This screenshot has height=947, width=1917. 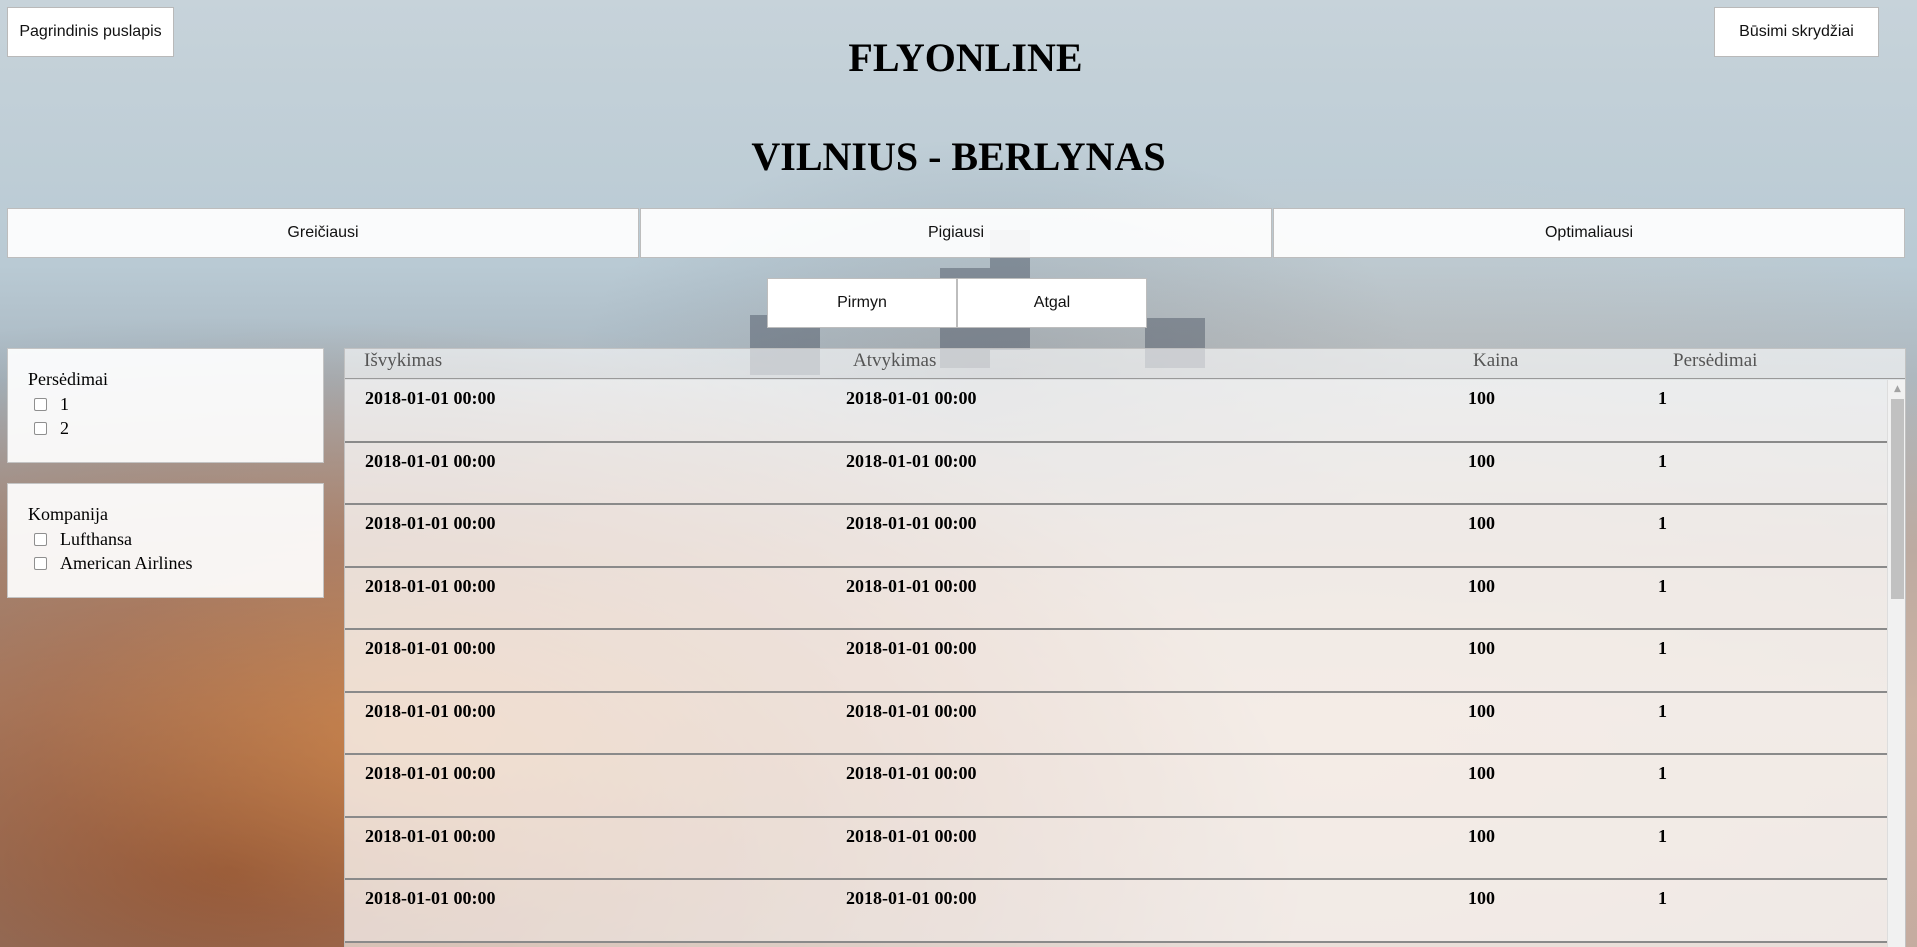 What do you see at coordinates (1052, 303) in the screenshot?
I see `back-button: Atgal` at bounding box center [1052, 303].